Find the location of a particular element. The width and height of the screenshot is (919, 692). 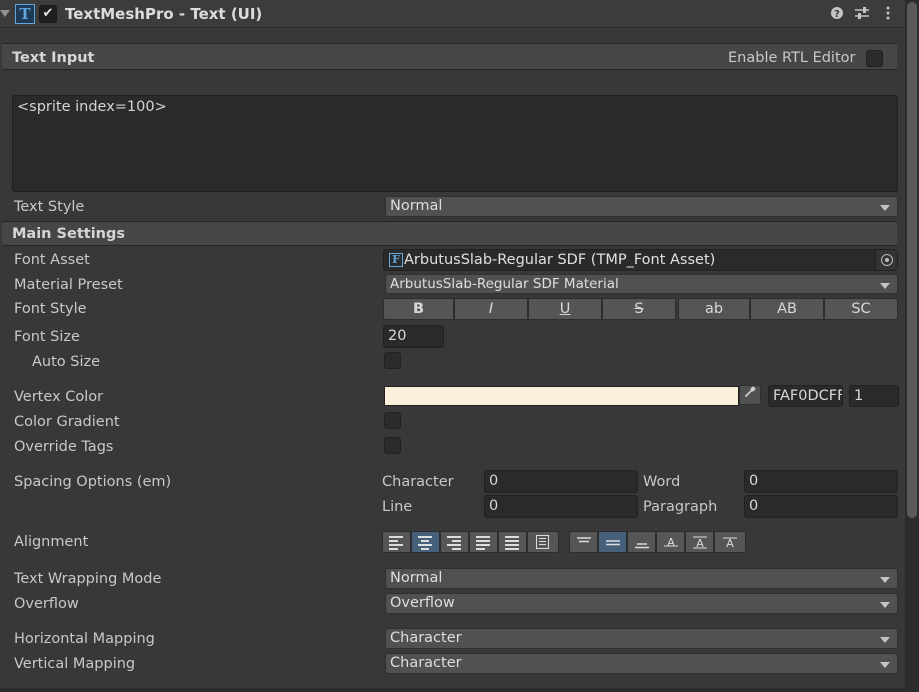

foldout-arrow-icon is located at coordinates (5, 13).